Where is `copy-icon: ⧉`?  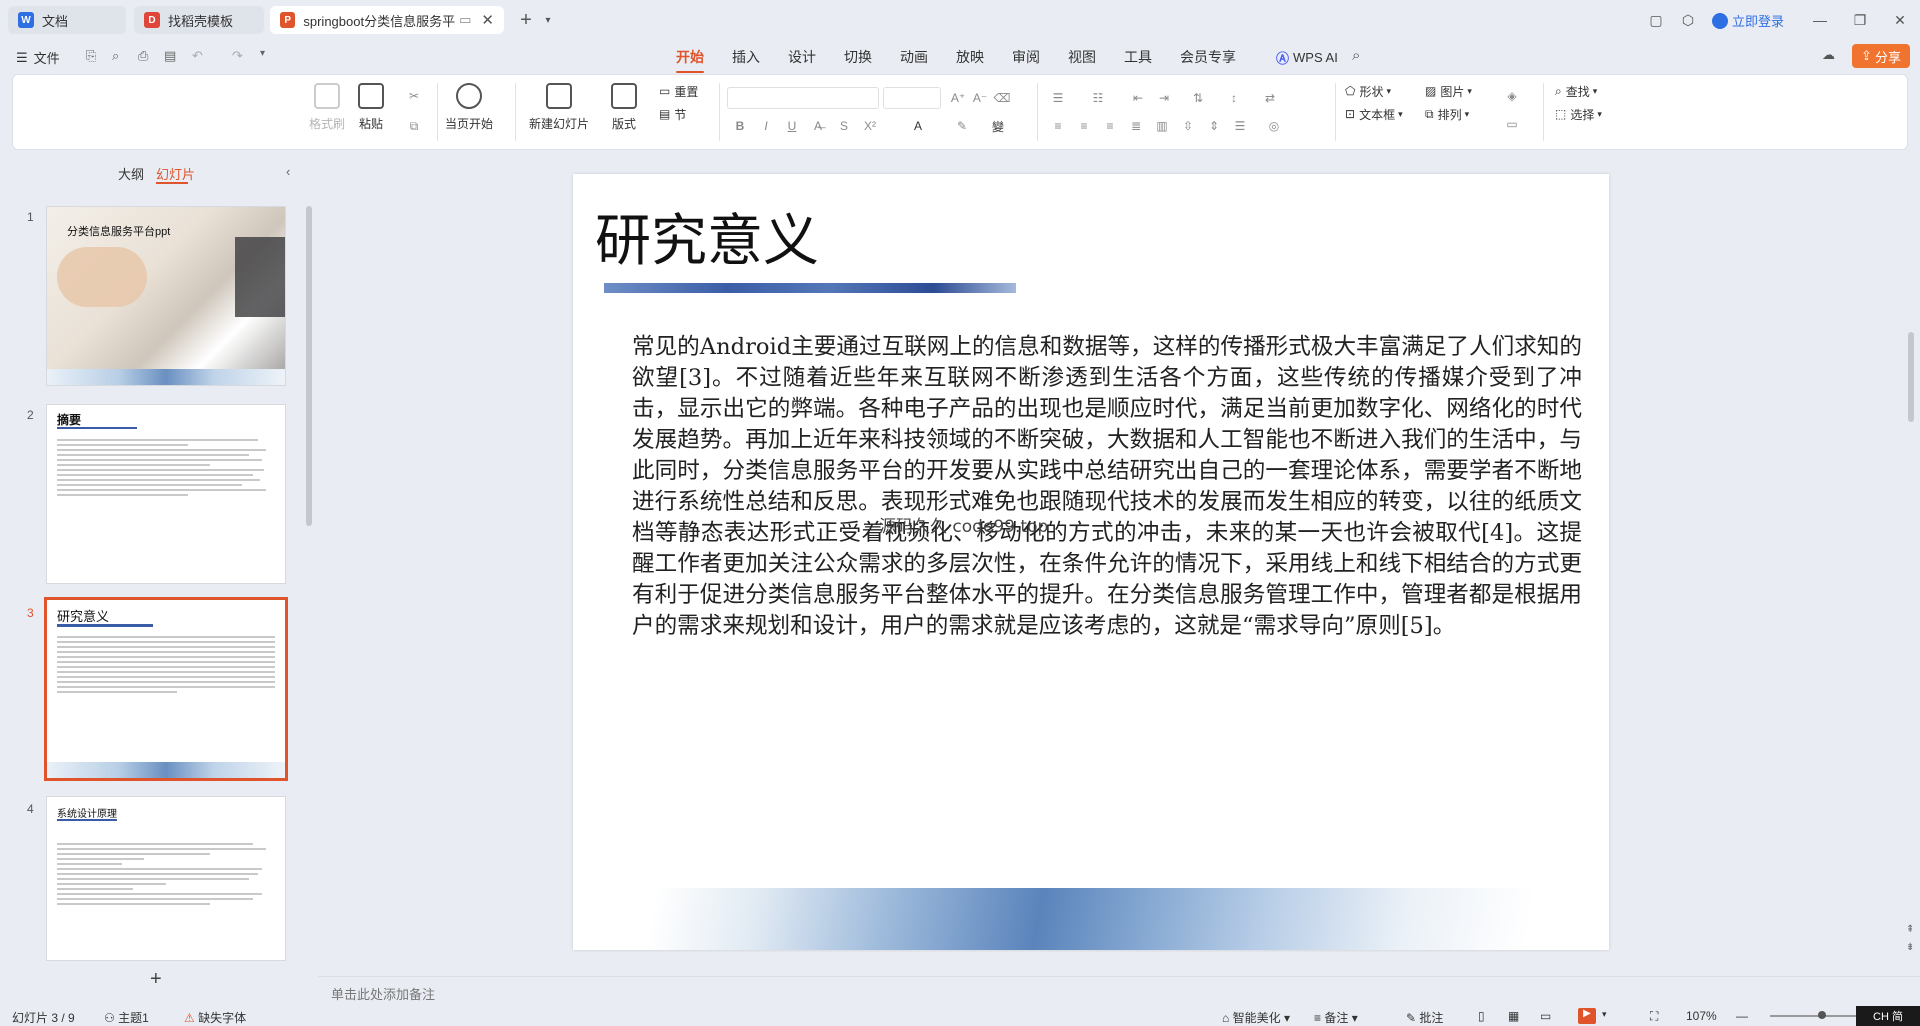 copy-icon: ⧉ is located at coordinates (414, 126).